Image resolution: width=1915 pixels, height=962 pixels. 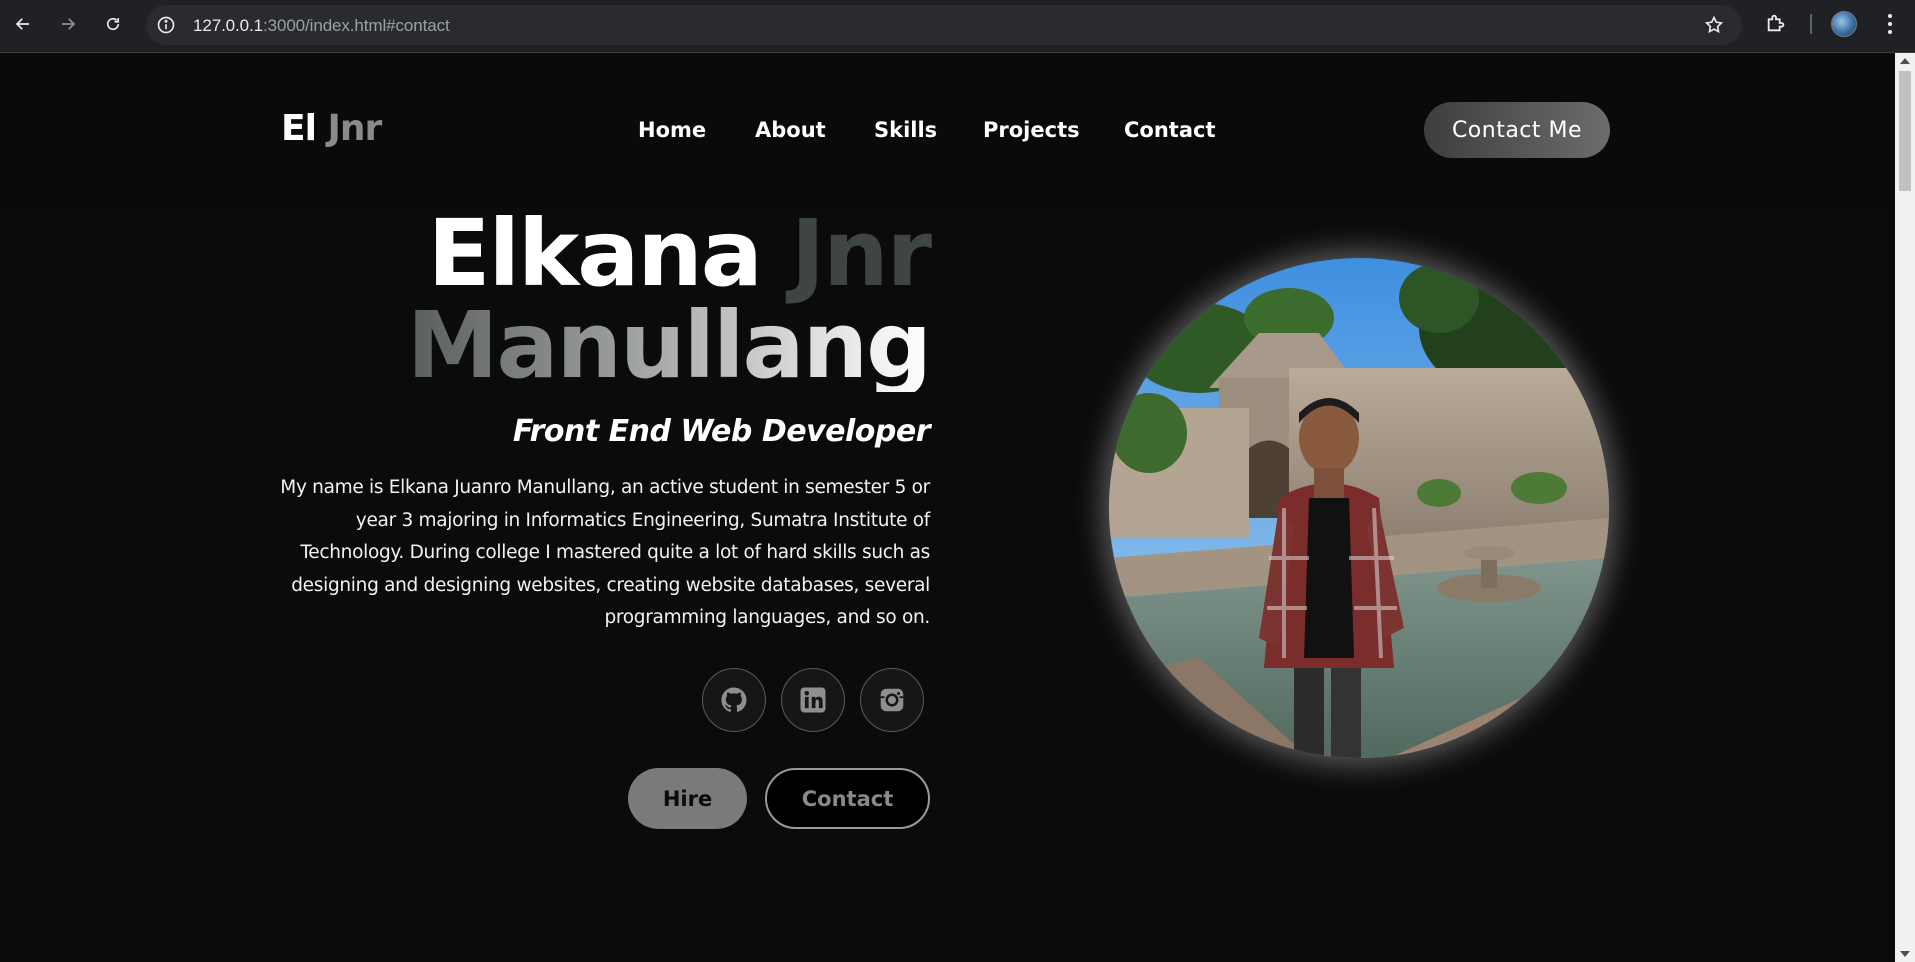 I want to click on hire-button: Hire, so click(x=687, y=798).